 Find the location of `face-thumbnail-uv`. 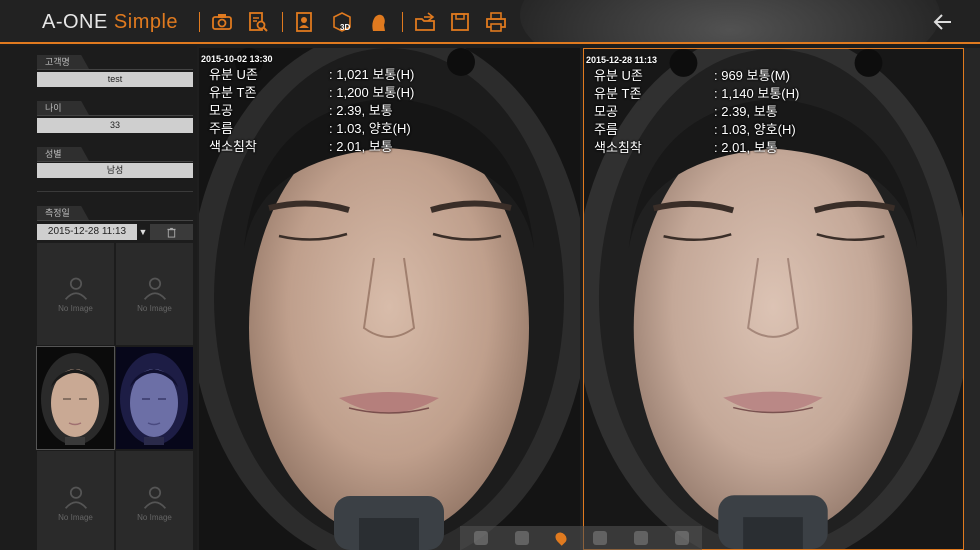

face-thumbnail-uv is located at coordinates (154, 398).